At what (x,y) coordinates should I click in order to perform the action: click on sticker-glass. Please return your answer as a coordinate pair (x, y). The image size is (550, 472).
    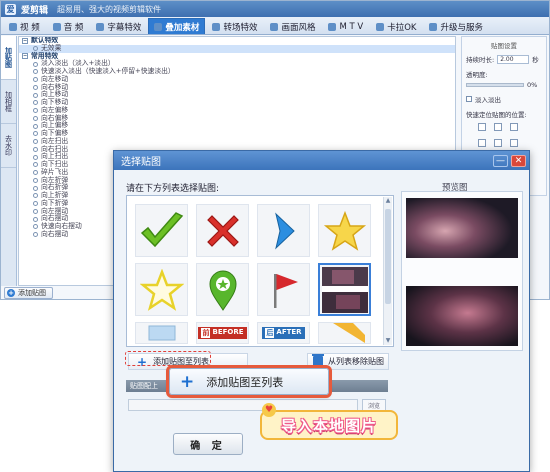
    Looking at the image, I should click on (161, 333).